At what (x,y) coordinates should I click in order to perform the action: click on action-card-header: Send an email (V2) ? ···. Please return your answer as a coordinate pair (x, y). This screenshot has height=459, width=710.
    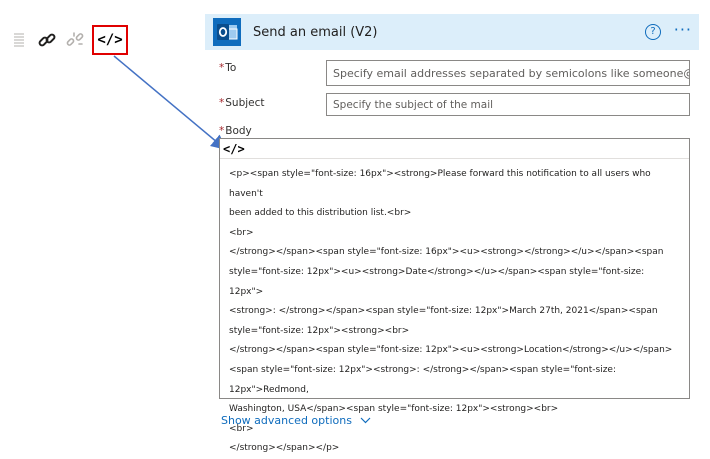
    Looking at the image, I should click on (452, 32).